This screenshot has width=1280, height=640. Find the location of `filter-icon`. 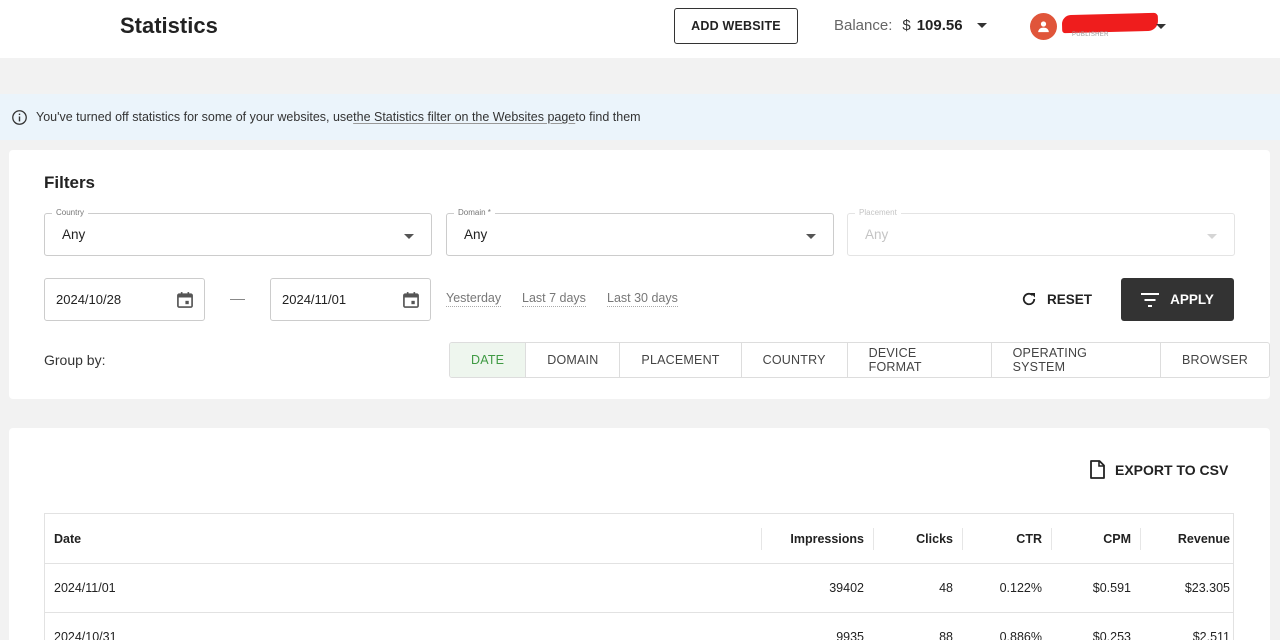

filter-icon is located at coordinates (1150, 299).